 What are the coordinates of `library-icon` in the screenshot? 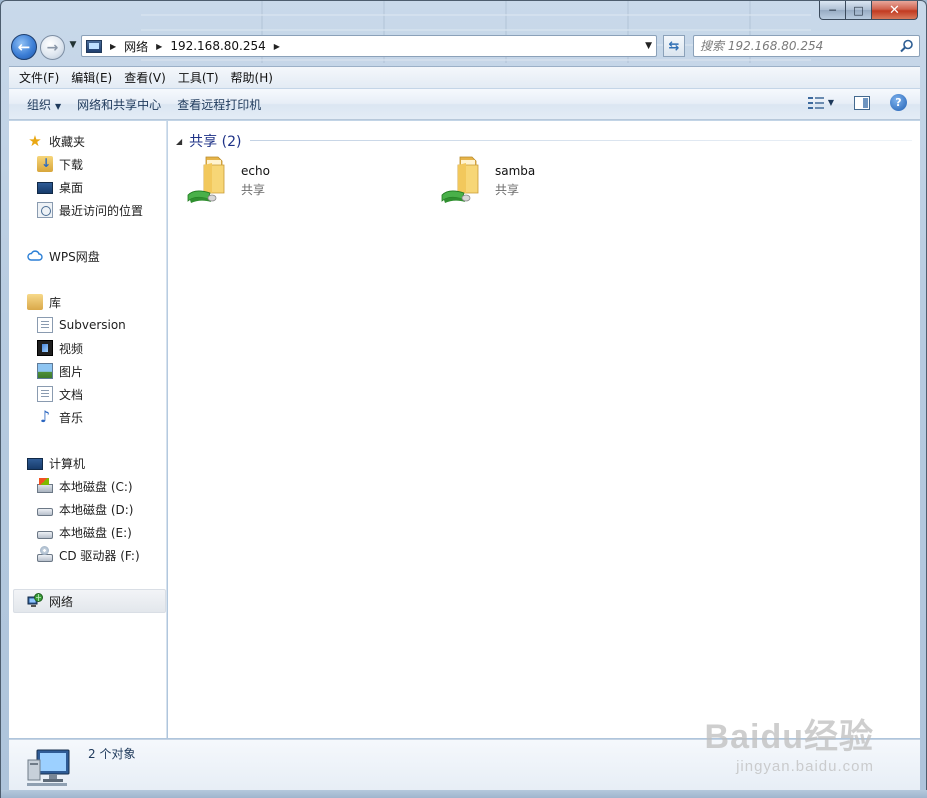 It's located at (35, 302).